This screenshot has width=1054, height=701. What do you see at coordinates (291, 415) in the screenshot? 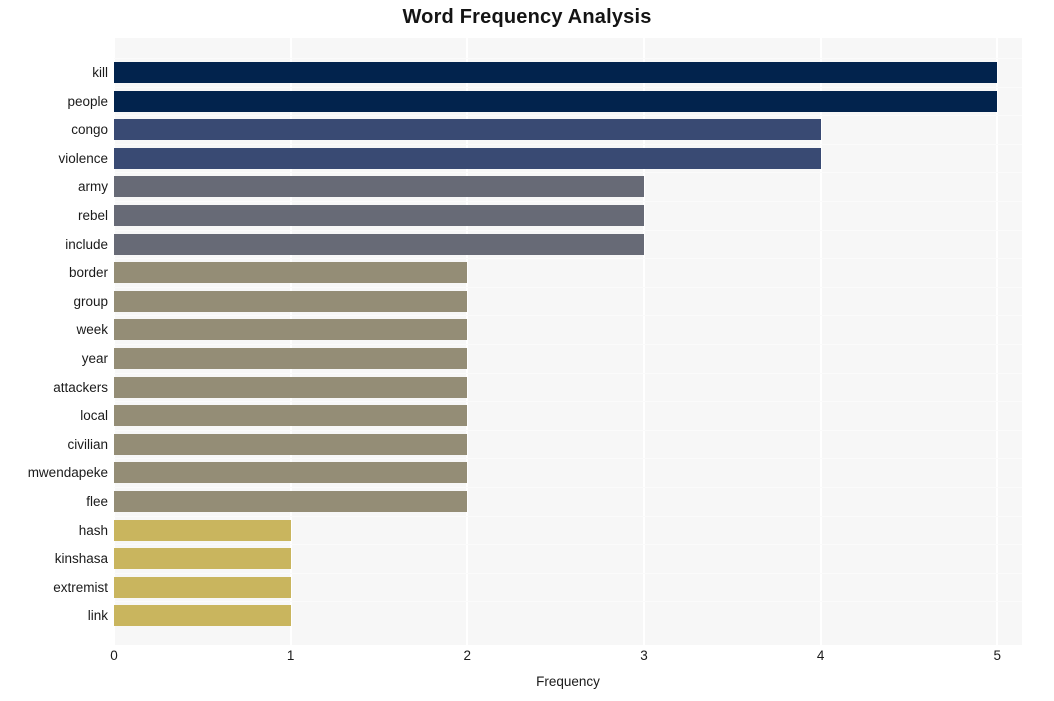
I see `bar-local` at bounding box center [291, 415].